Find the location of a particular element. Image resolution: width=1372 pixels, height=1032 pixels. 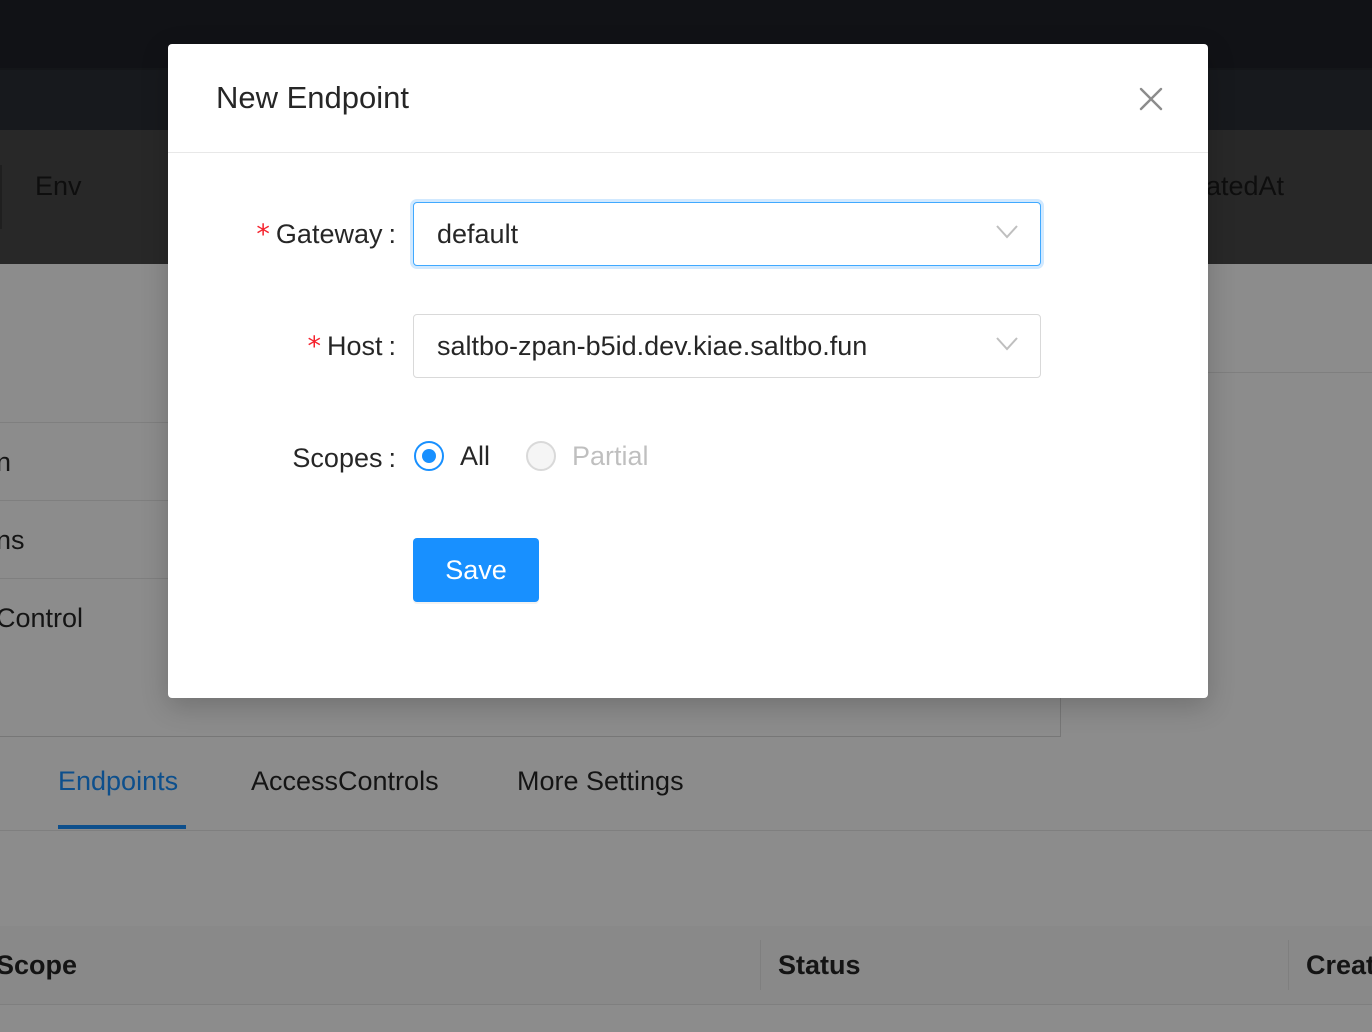

radio-unchecked-icon is located at coordinates (541, 456).